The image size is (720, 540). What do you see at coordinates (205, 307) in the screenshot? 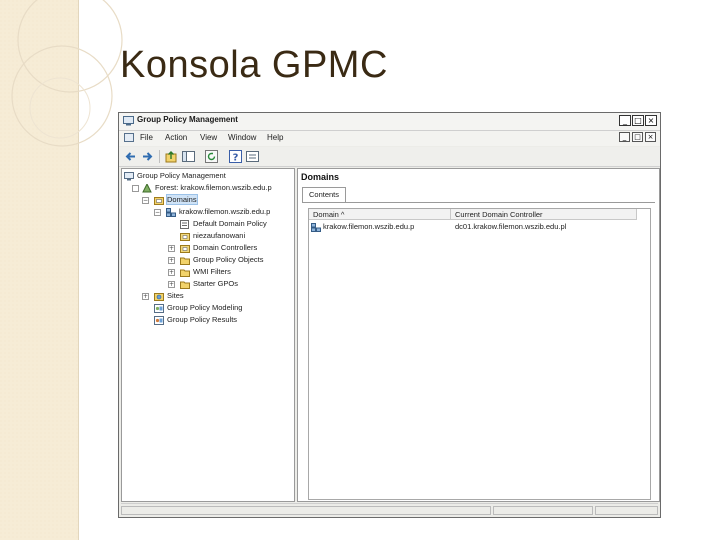
I see `tree-node-label: Group Policy Modeling` at bounding box center [205, 307].